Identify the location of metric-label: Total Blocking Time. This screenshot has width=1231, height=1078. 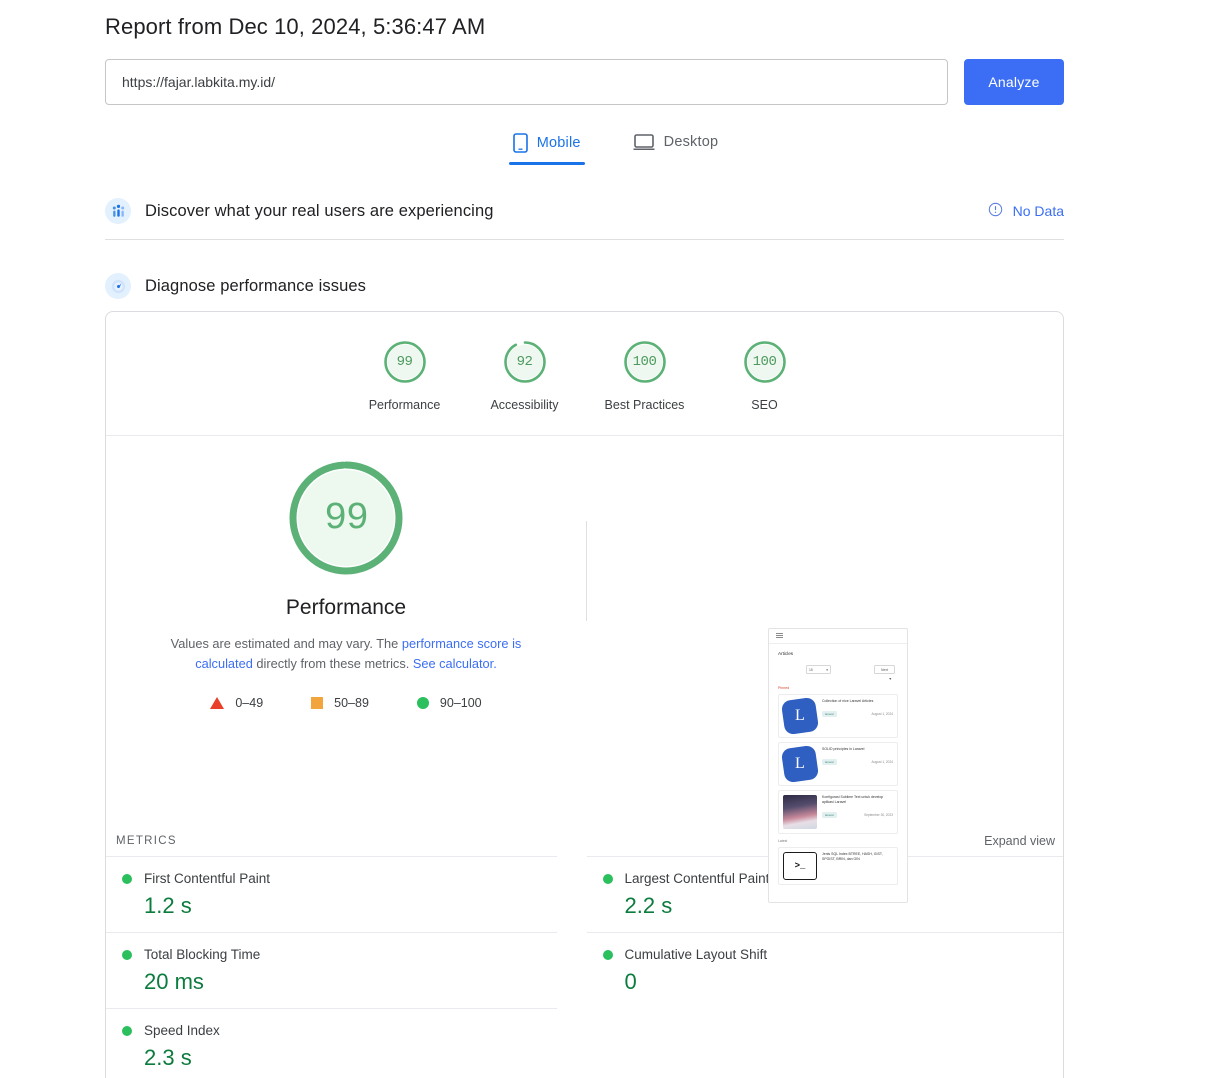
(202, 954).